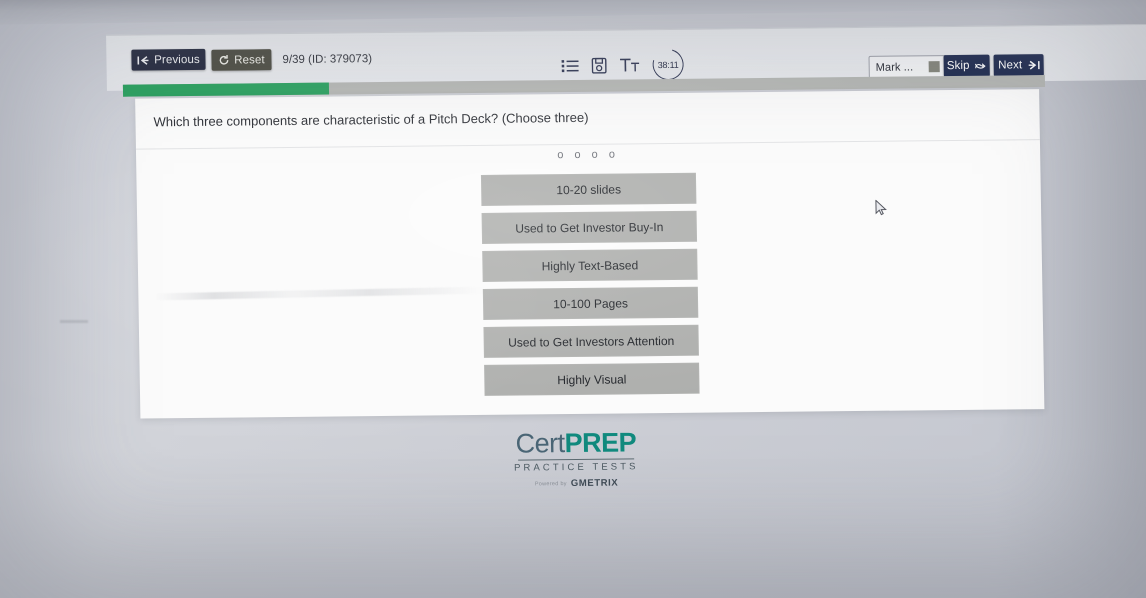  What do you see at coordinates (592, 379) in the screenshot?
I see `answer-option: Highly Visual` at bounding box center [592, 379].